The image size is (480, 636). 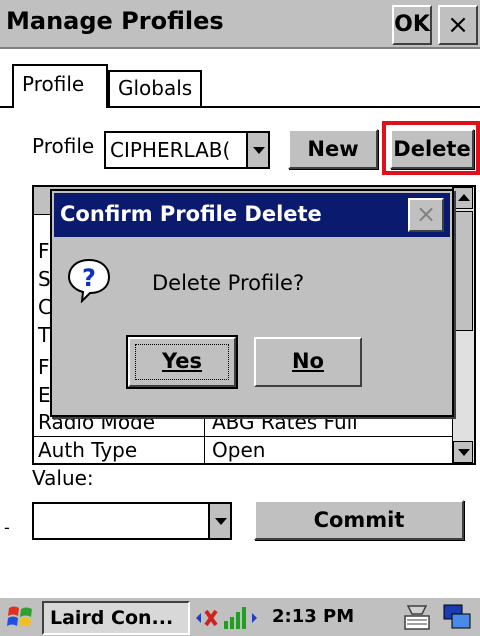 I want to click on scroll-down-icon, so click(x=463, y=452).